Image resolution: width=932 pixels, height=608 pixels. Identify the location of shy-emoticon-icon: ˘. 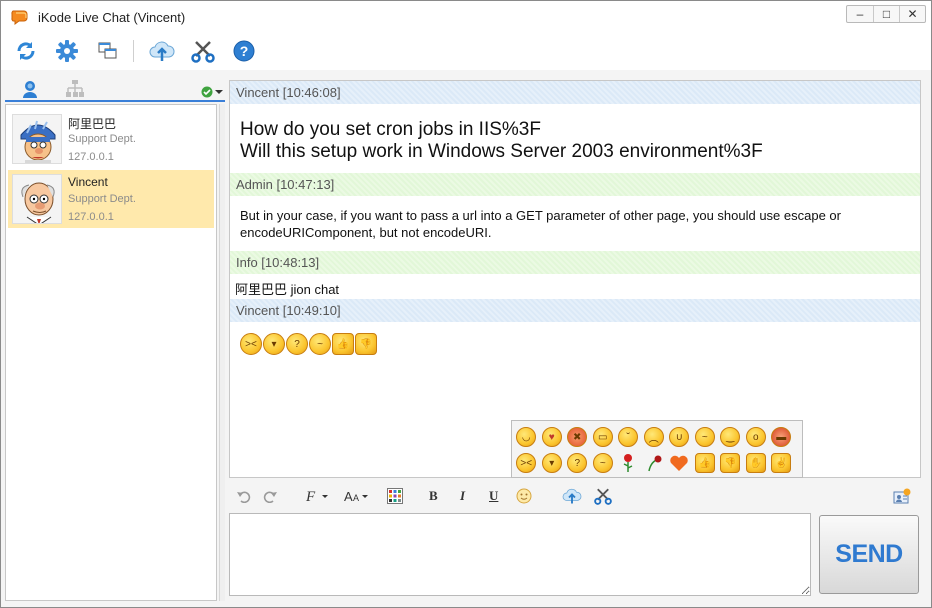
(628, 437).